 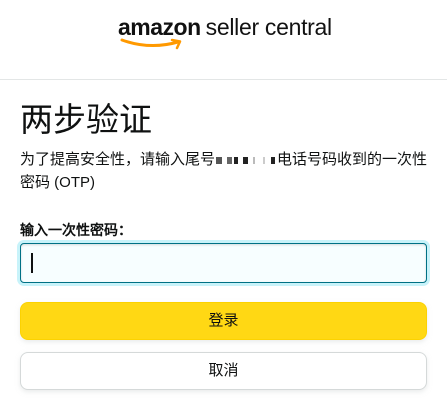 I want to click on otp-input, so click(x=223, y=263).